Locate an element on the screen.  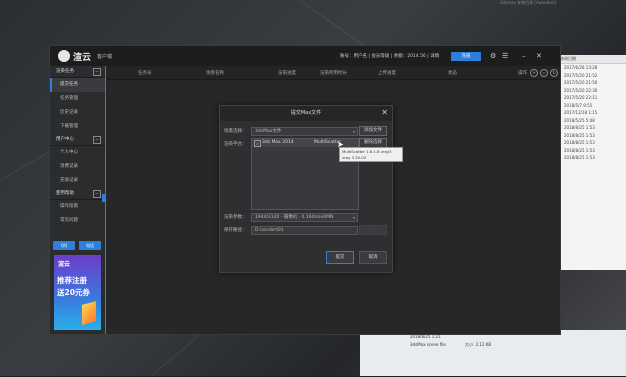
save-path-value: D:\render\01 is located at coordinates (269, 230).